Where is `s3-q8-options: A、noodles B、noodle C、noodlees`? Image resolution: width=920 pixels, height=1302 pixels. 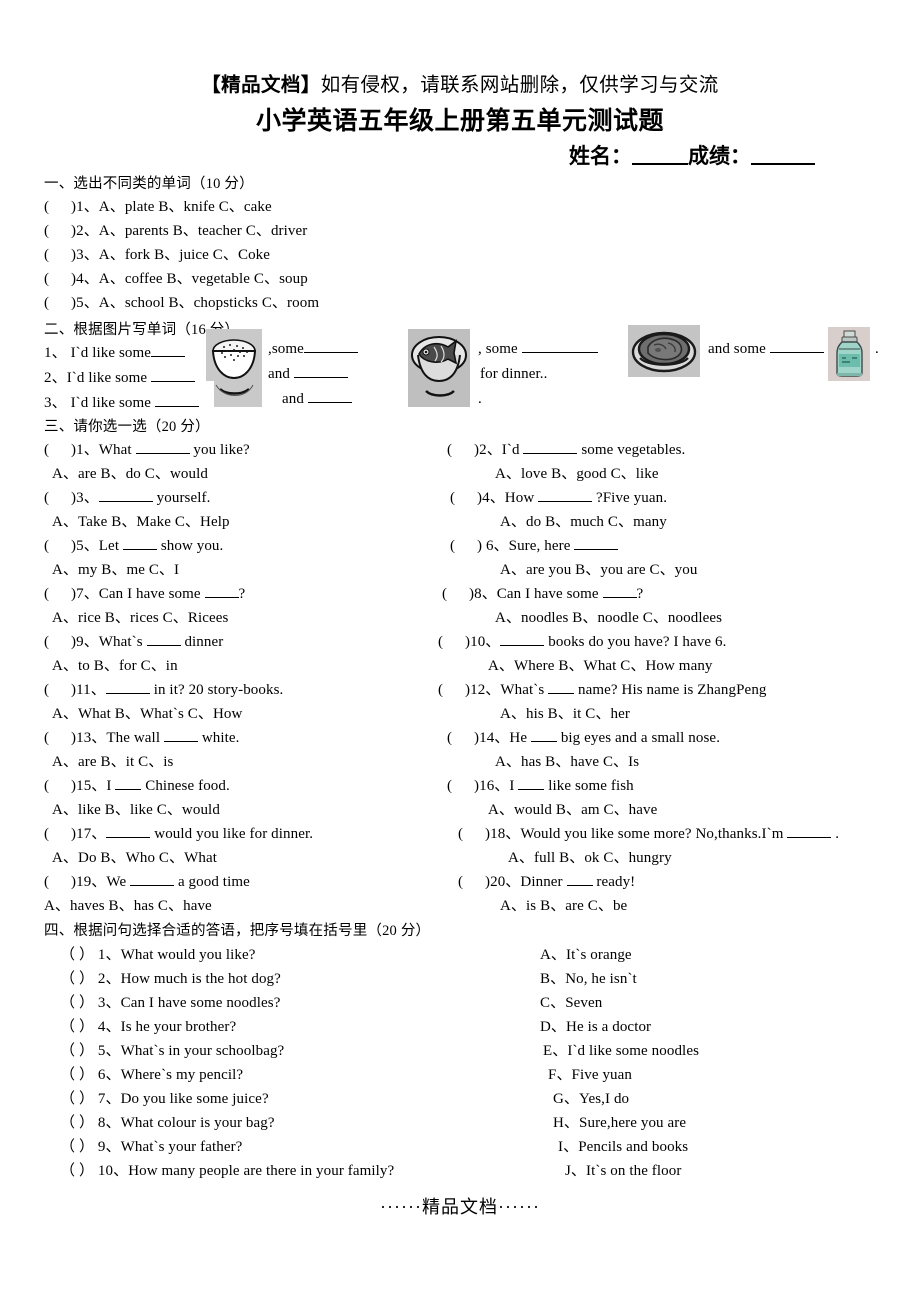
s3-q8-options: A、noodles B、noodle C、noodlees is located at coordinates (608, 616).